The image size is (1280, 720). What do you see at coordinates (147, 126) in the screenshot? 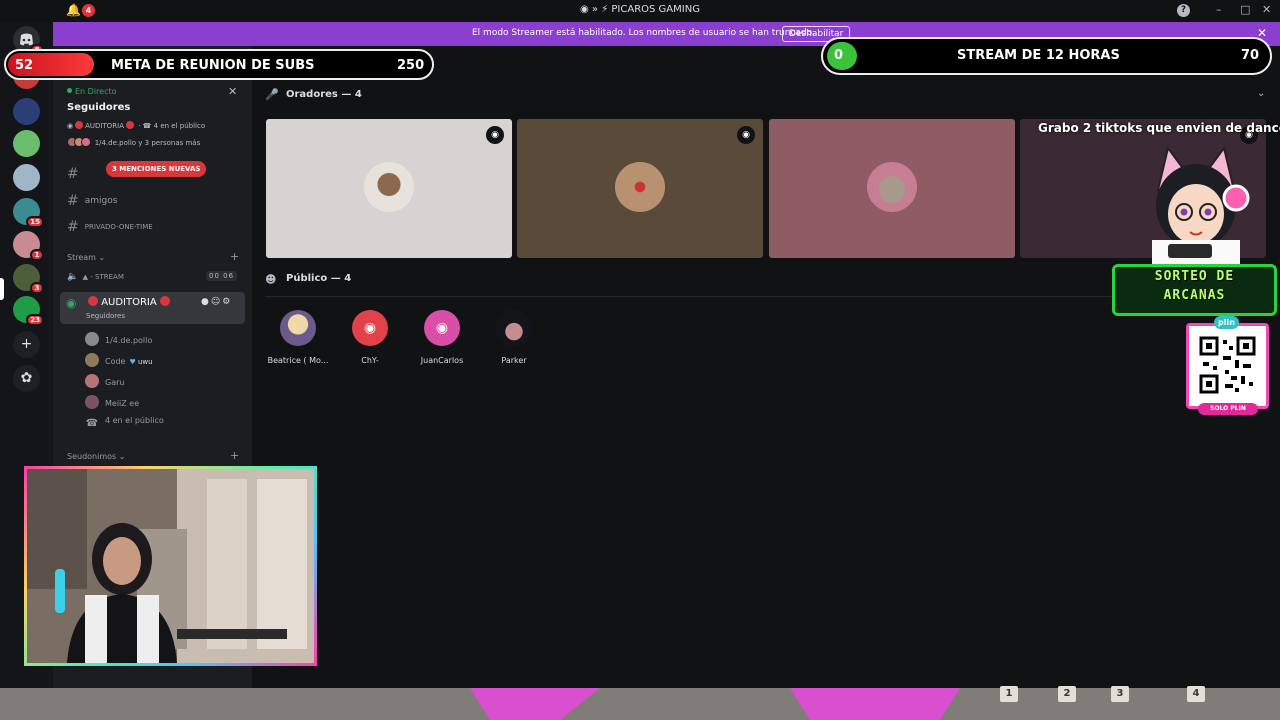
I see `headphones-icon: ☎` at bounding box center [147, 126].